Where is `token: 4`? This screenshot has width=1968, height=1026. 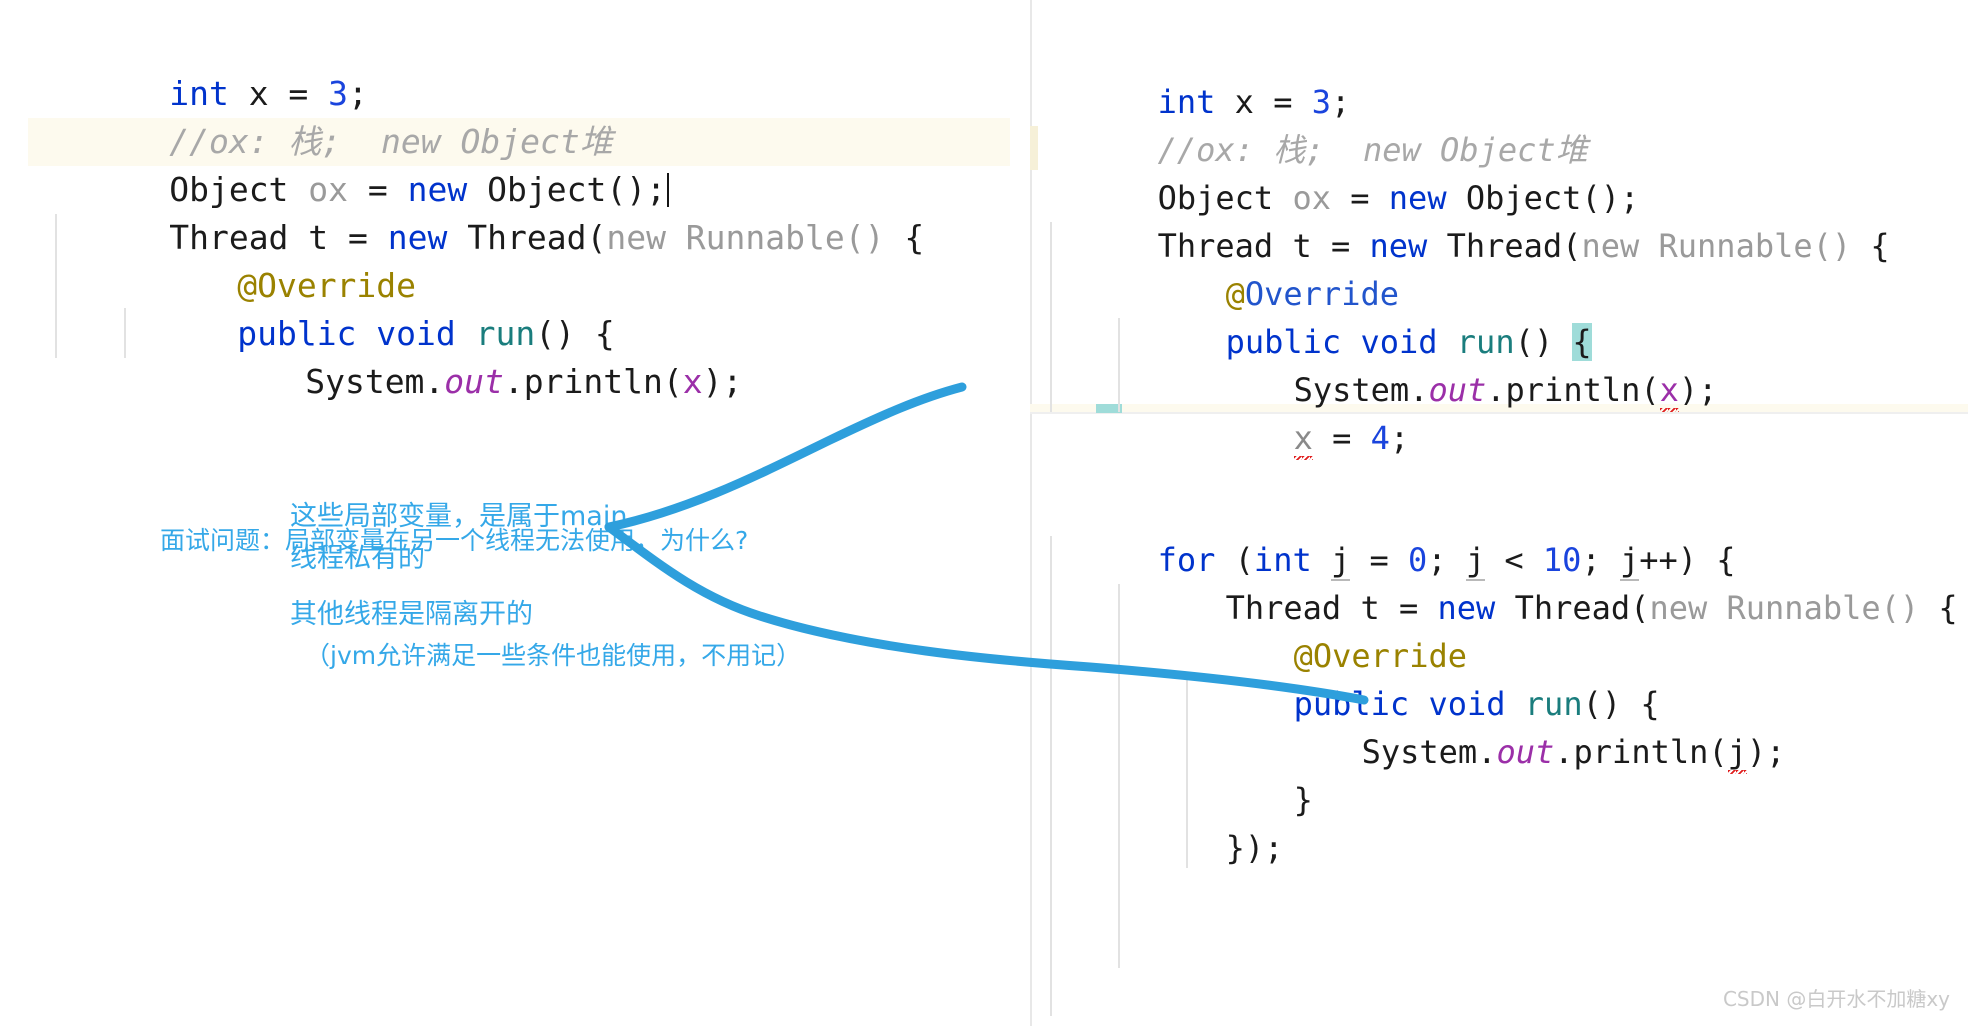 token: 4 is located at coordinates (1380, 438).